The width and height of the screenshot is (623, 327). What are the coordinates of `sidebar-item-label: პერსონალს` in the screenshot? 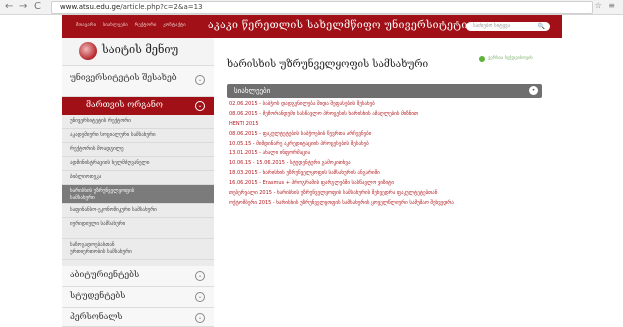 It's located at (96, 317).